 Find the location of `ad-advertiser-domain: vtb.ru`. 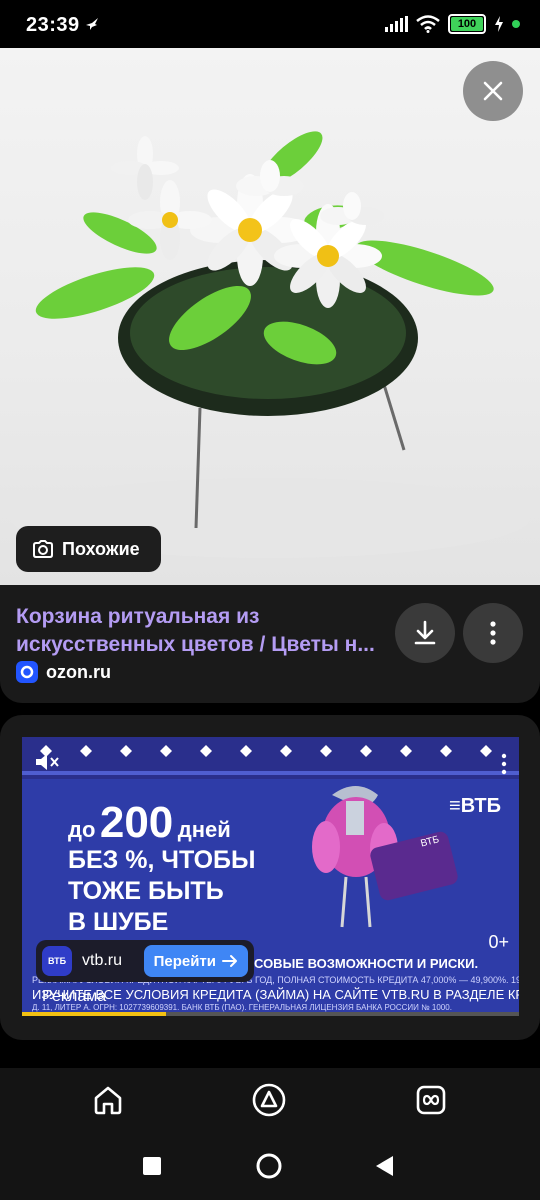

ad-advertiser-domain: vtb.ru is located at coordinates (102, 960).